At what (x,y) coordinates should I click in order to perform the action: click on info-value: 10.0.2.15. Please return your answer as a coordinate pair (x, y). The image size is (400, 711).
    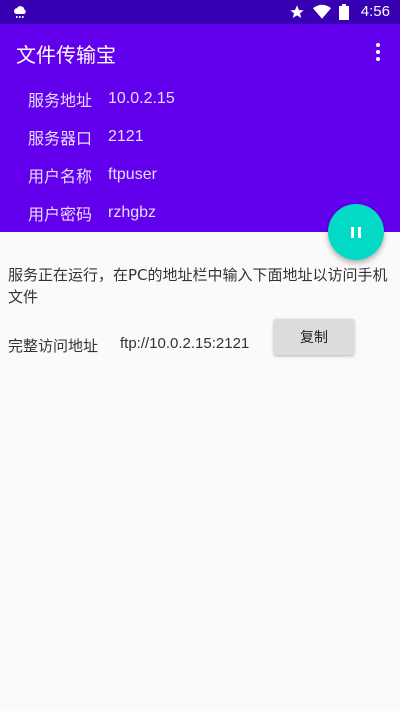
    Looking at the image, I should click on (141, 98).